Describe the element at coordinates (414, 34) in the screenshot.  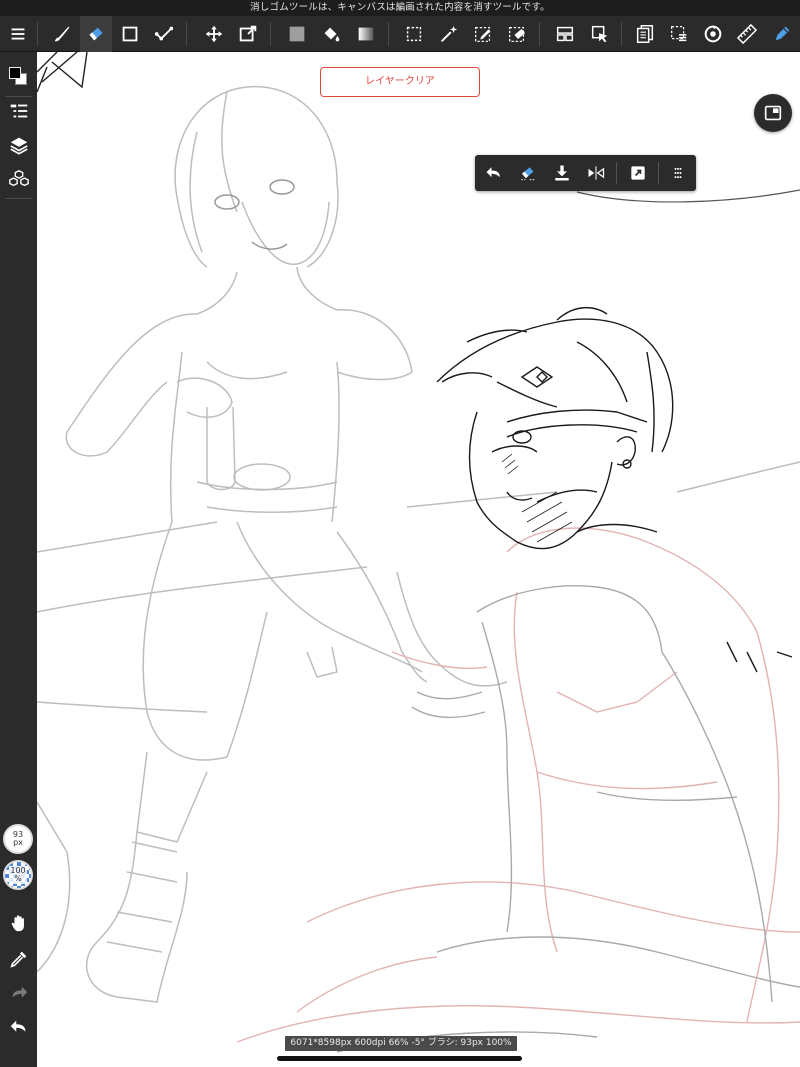
I see `rect-select-icon` at that location.